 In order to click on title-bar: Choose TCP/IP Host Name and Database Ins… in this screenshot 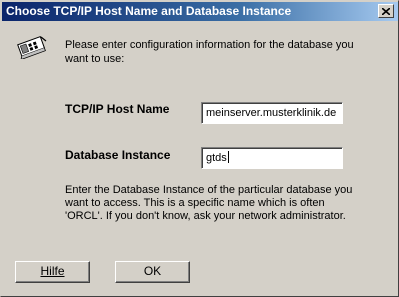, I will do `click(200, 11)`.